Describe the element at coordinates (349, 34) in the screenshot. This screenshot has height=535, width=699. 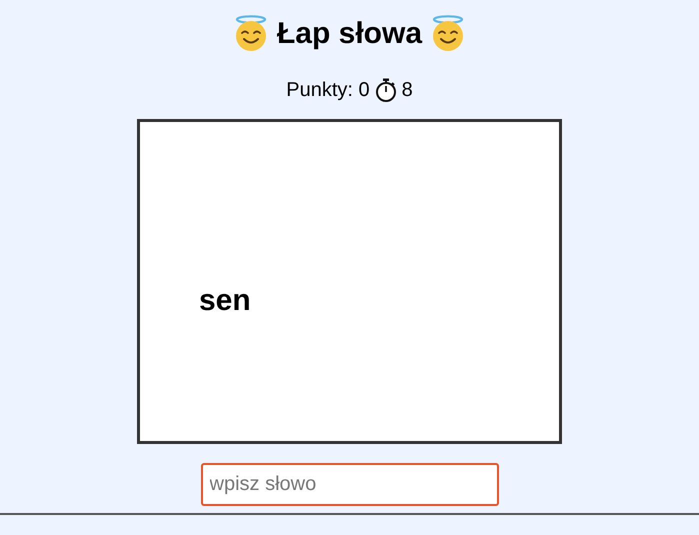
I see `game-title: Łap słowa` at that location.